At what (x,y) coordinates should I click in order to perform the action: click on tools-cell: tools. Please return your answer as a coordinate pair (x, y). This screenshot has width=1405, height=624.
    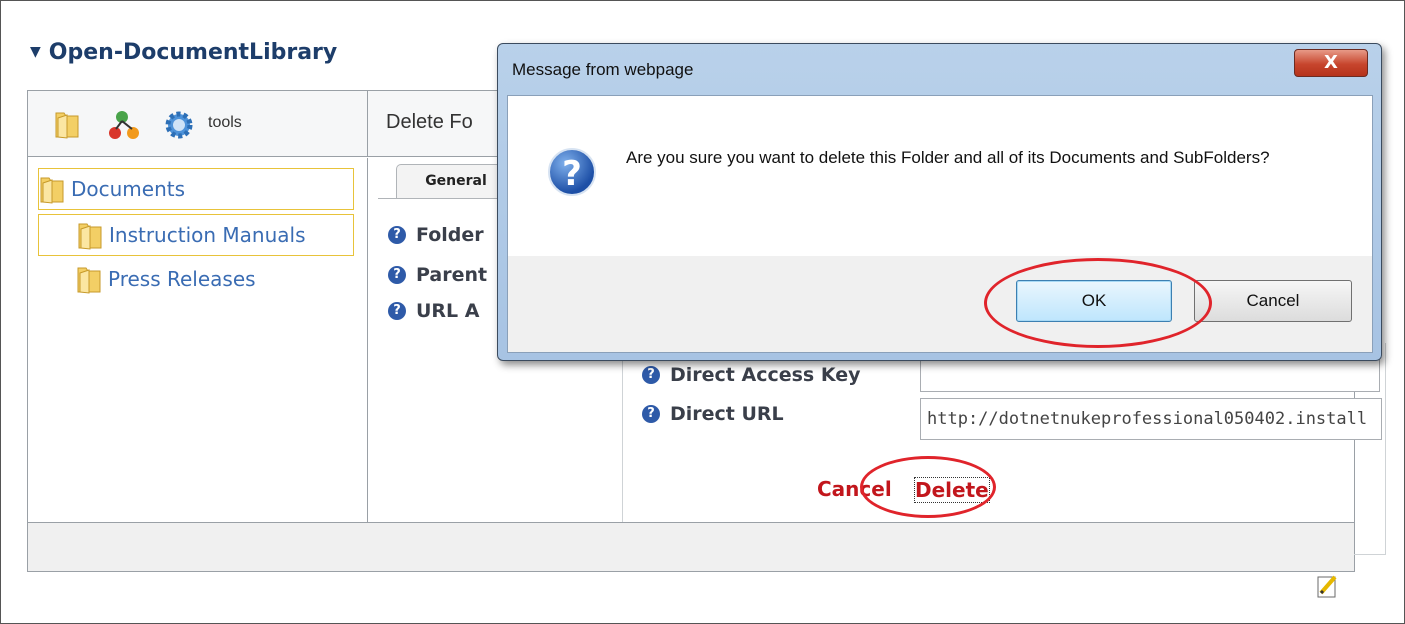
    Looking at the image, I should click on (198, 124).